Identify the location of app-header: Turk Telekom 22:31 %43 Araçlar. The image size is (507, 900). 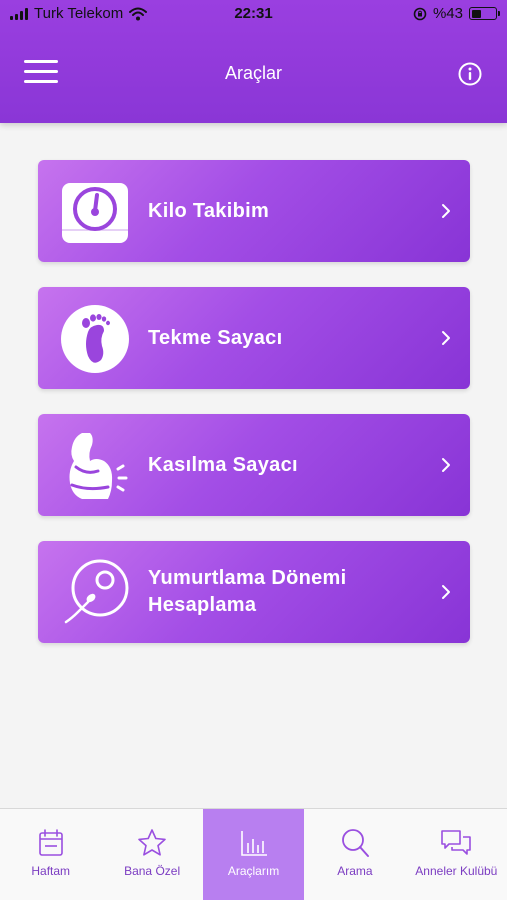
(253, 61).